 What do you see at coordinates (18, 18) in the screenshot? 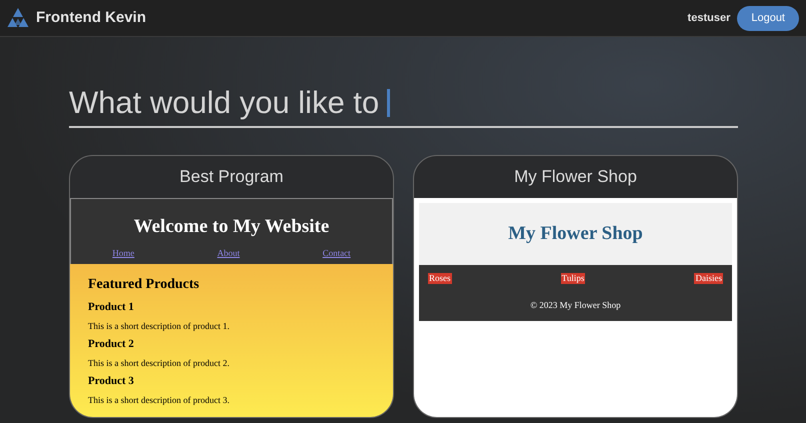
I see `triangle-logo-icon` at bounding box center [18, 18].